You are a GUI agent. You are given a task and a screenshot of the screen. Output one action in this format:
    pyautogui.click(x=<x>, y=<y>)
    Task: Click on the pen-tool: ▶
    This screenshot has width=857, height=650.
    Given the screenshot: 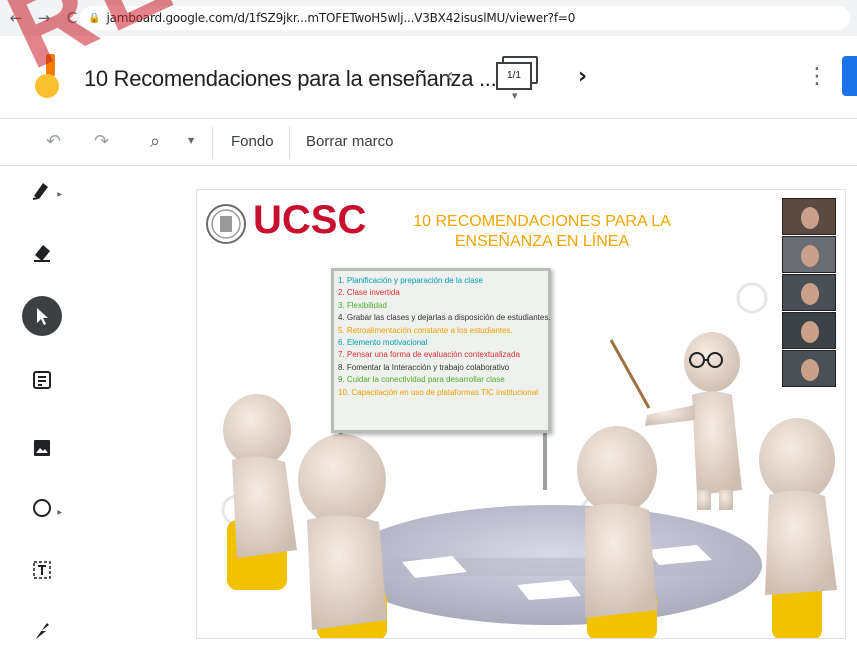 What is the action you would take?
    pyautogui.click(x=42, y=190)
    